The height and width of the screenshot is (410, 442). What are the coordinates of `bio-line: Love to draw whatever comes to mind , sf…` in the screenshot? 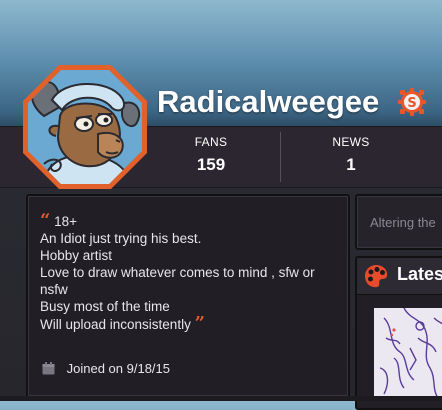 It's located at (177, 272).